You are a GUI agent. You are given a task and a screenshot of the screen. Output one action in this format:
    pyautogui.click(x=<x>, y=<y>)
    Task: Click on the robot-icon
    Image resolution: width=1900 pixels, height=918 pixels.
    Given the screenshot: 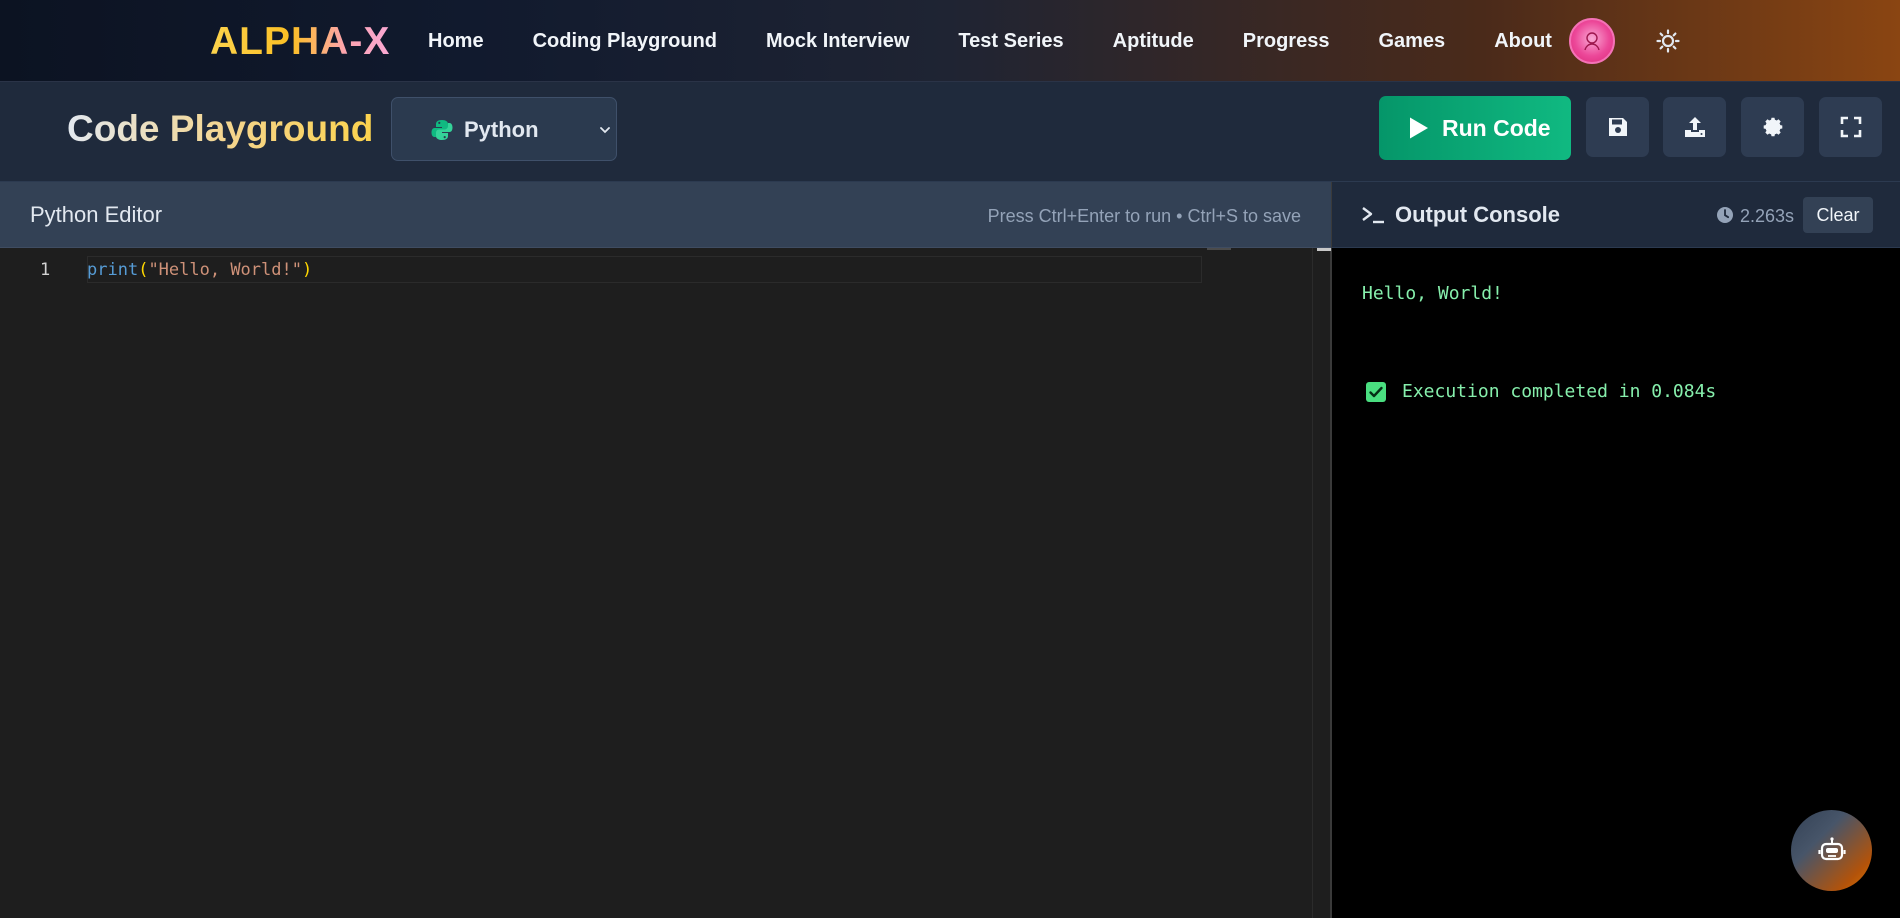 What is the action you would take?
    pyautogui.click(x=1831, y=848)
    